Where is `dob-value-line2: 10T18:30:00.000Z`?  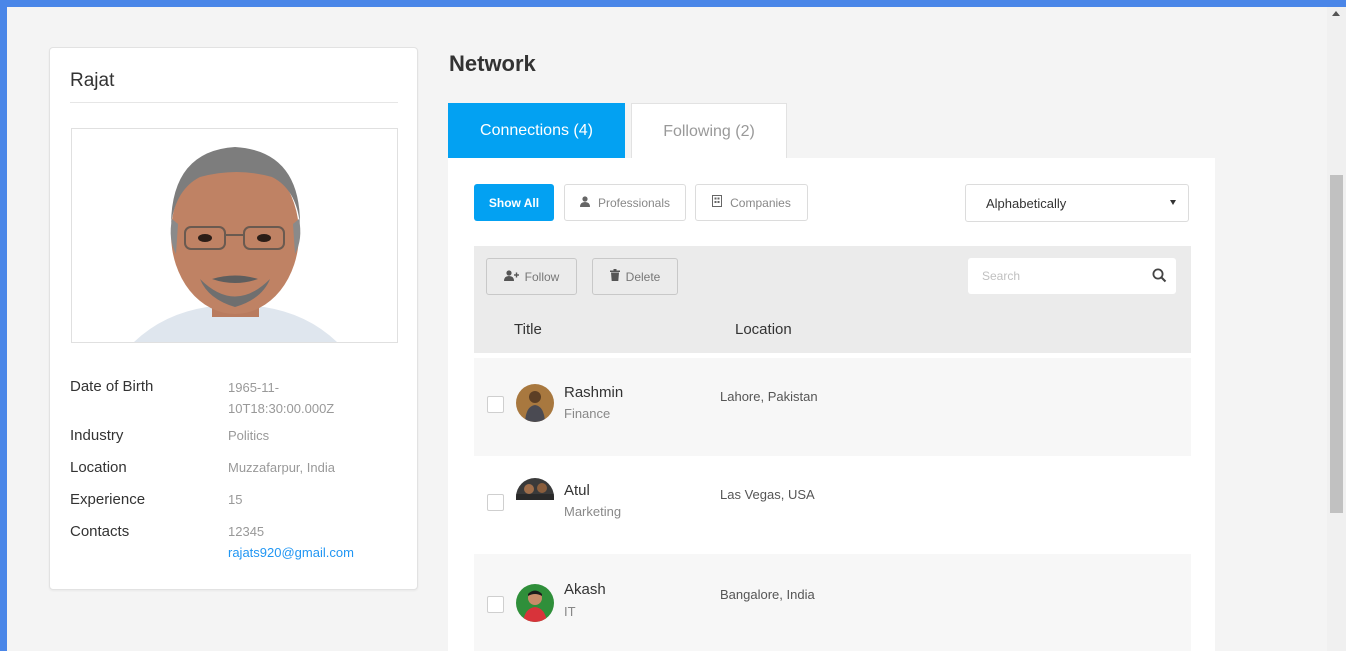
dob-value-line2: 10T18:30:00.000Z is located at coordinates (281, 408).